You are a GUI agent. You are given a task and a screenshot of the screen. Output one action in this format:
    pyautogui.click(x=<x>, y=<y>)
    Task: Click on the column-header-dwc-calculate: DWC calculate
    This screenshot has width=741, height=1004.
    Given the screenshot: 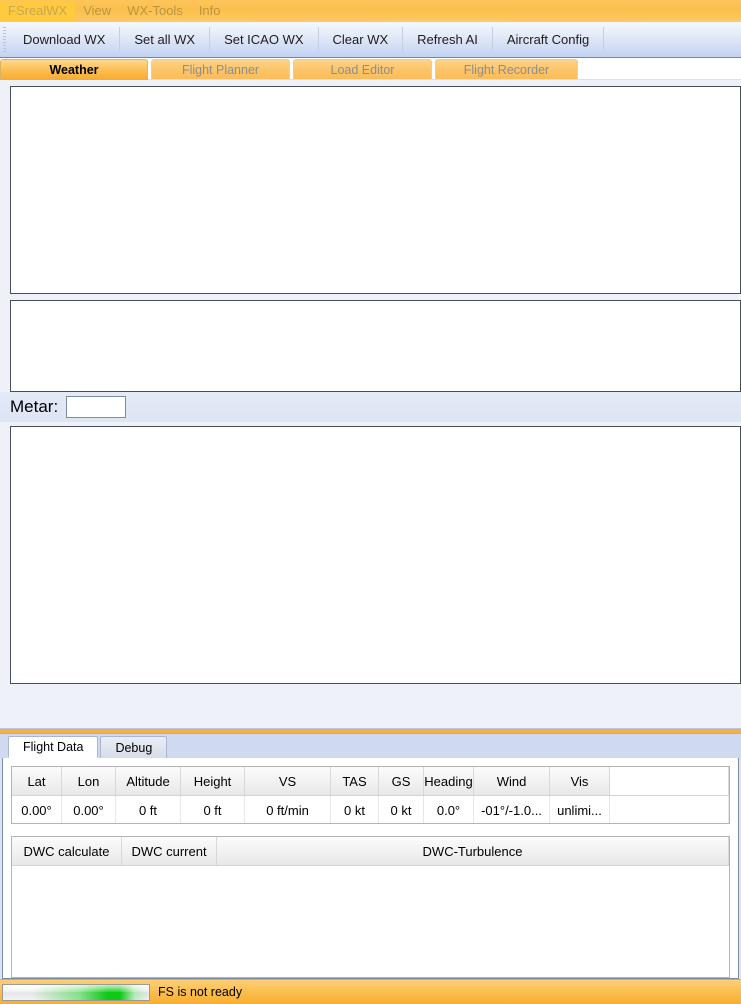 What is the action you would take?
    pyautogui.click(x=67, y=851)
    